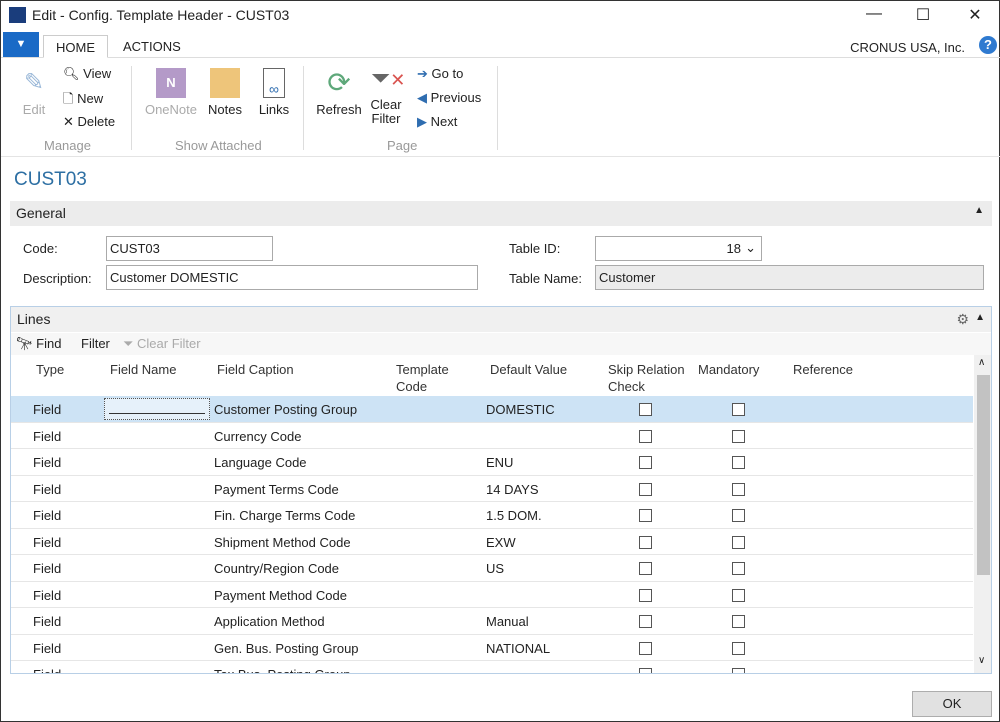 The height and width of the screenshot is (722, 1000). What do you see at coordinates (34, 92) in the screenshot?
I see `edit-button: ✎ Edit` at bounding box center [34, 92].